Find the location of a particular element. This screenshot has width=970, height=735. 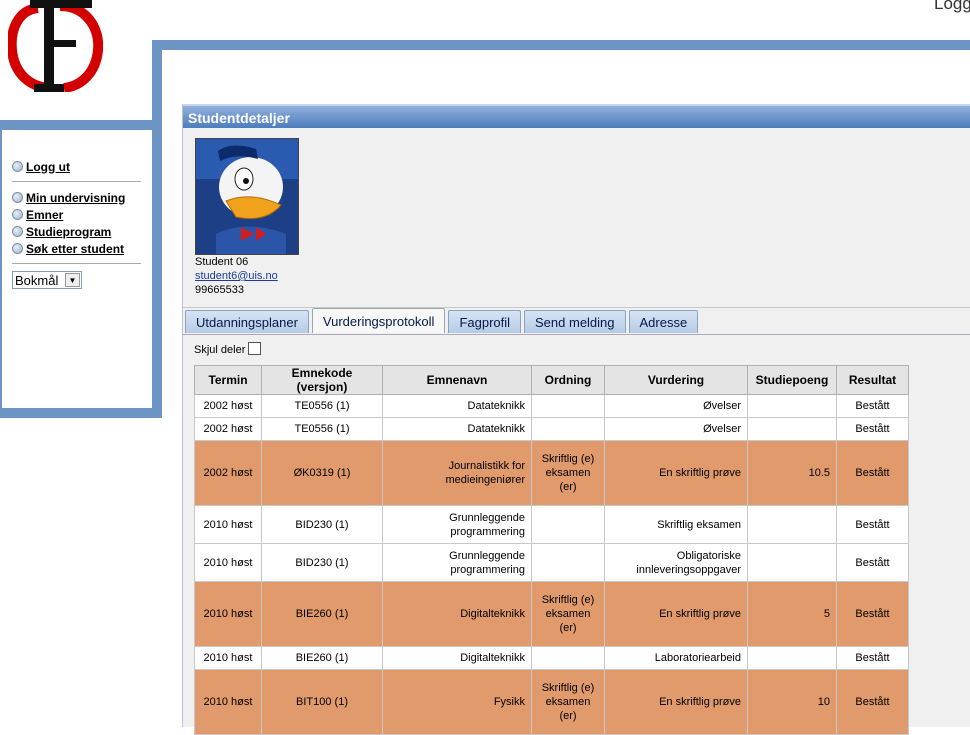

logout-link: Logg ut is located at coordinates (48, 167).